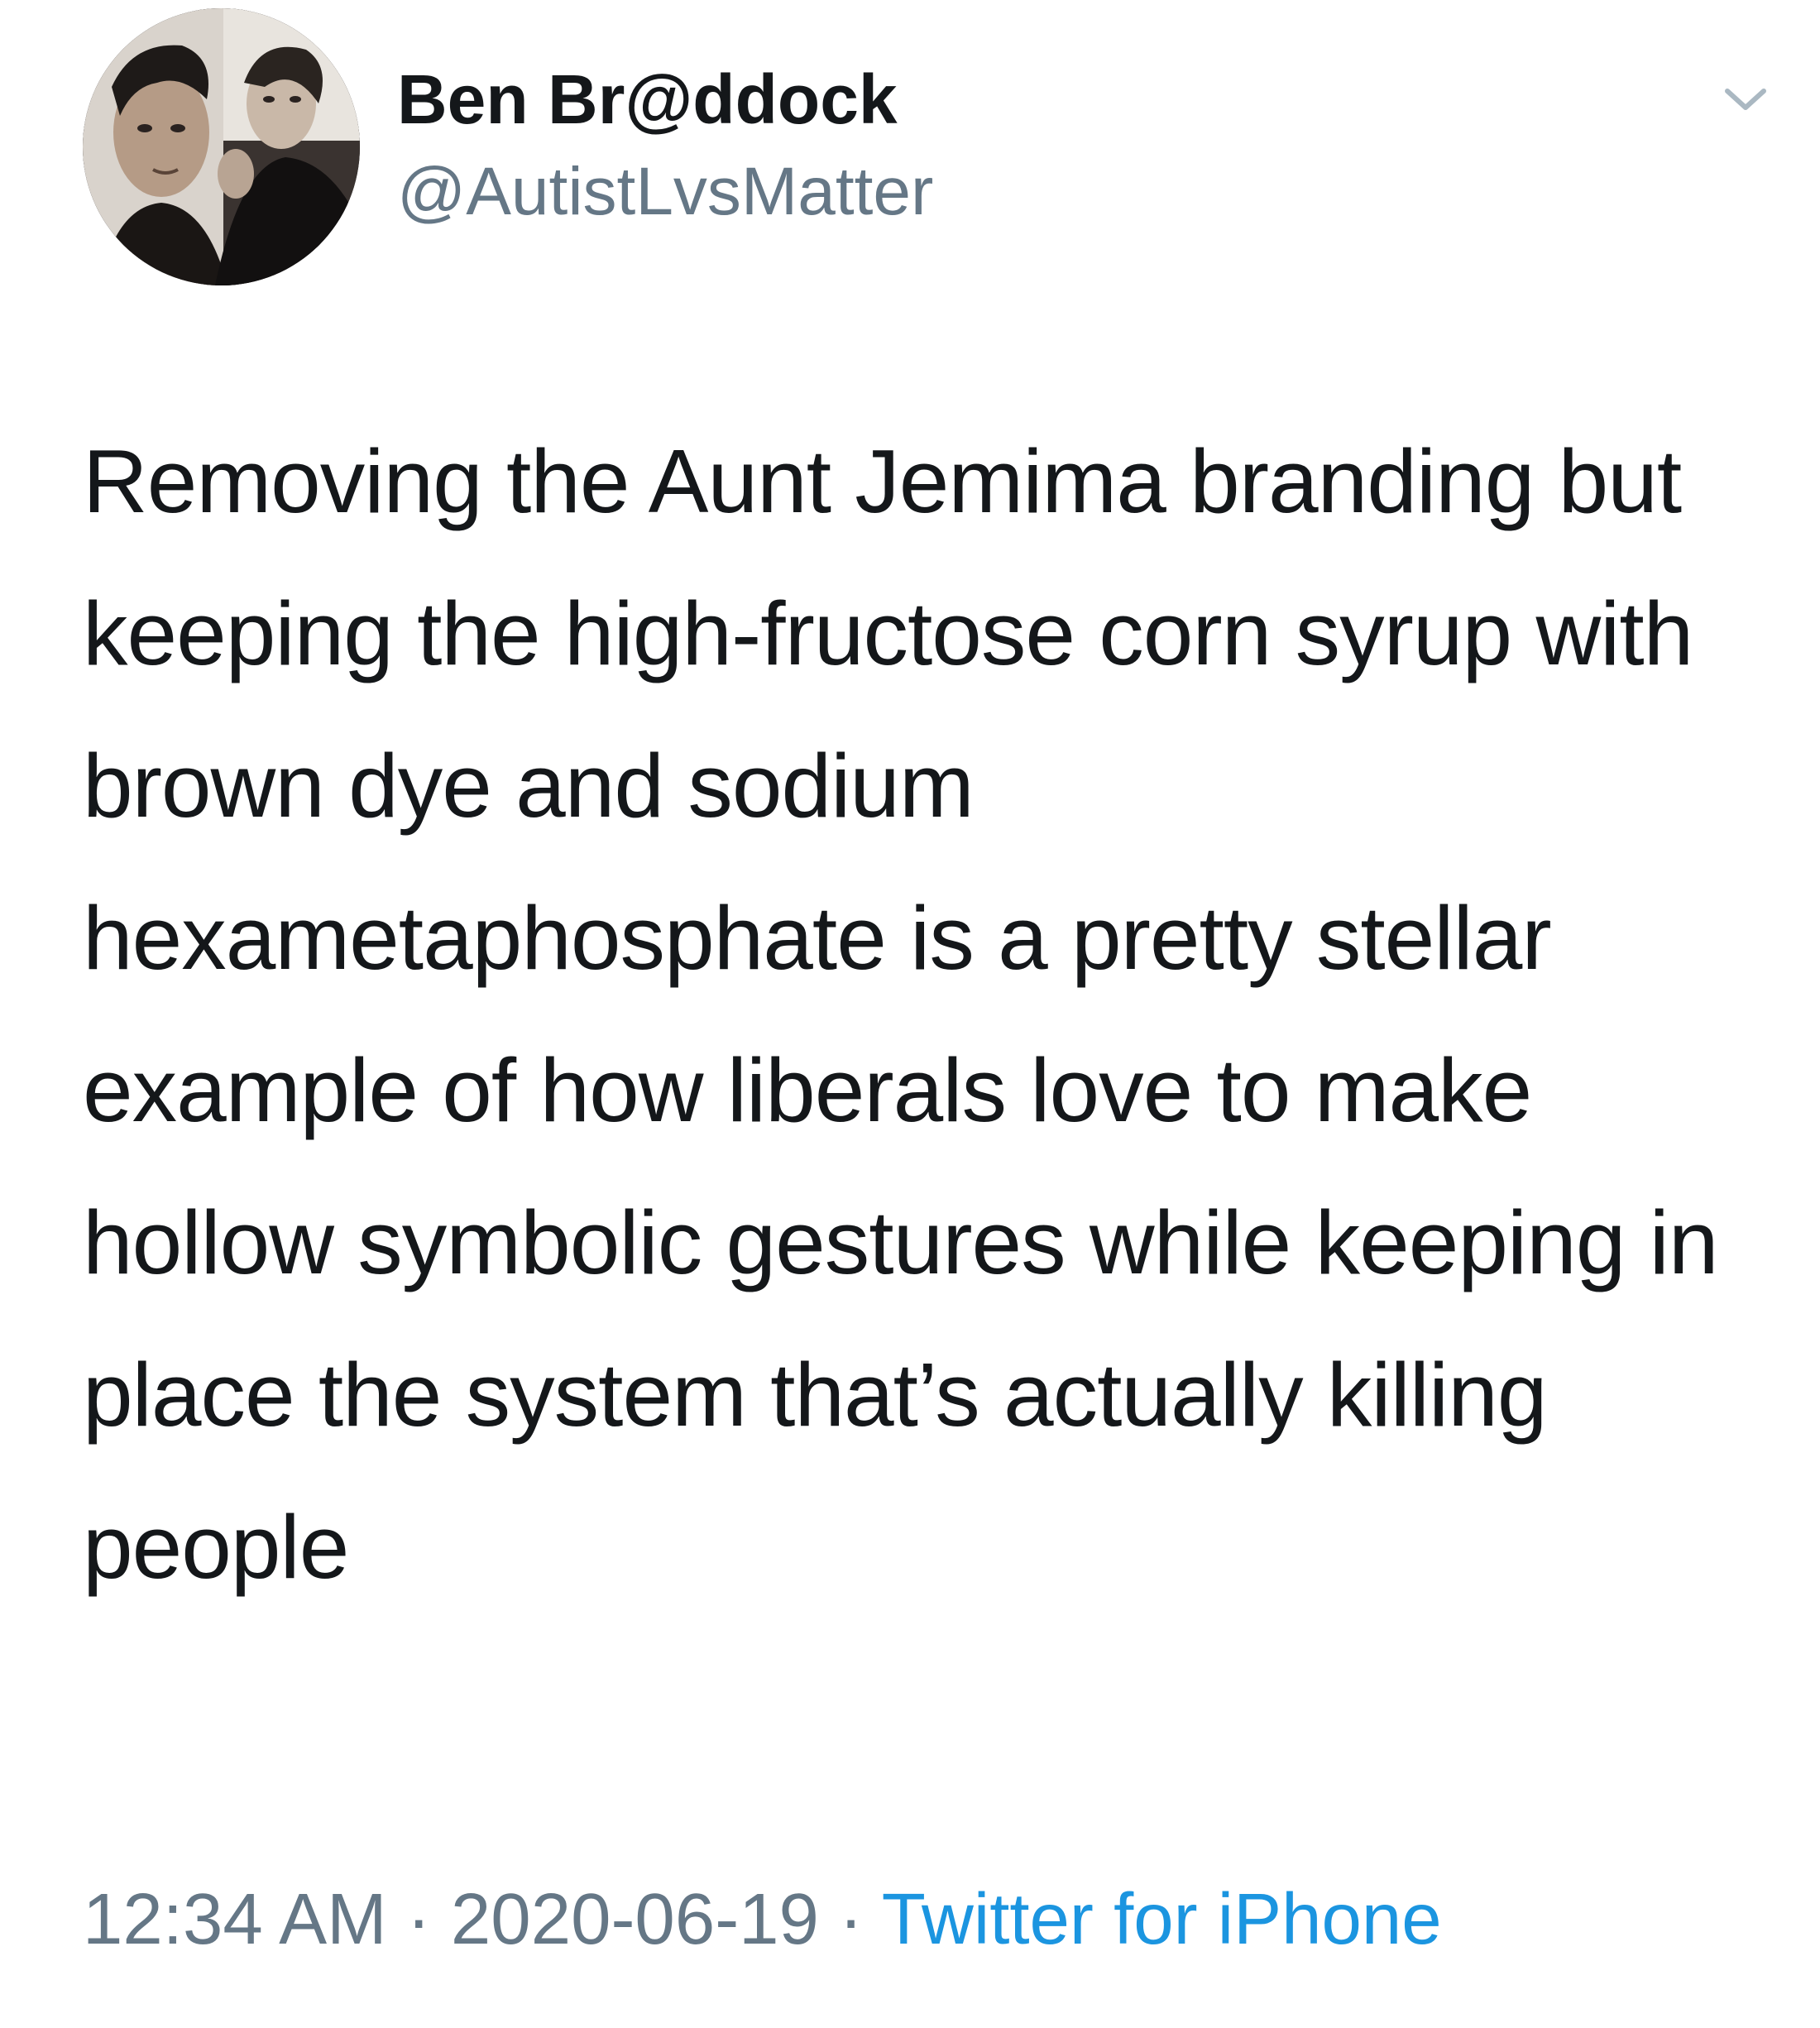  What do you see at coordinates (235, 1919) in the screenshot?
I see `tweet-time: 12:34 AM` at bounding box center [235, 1919].